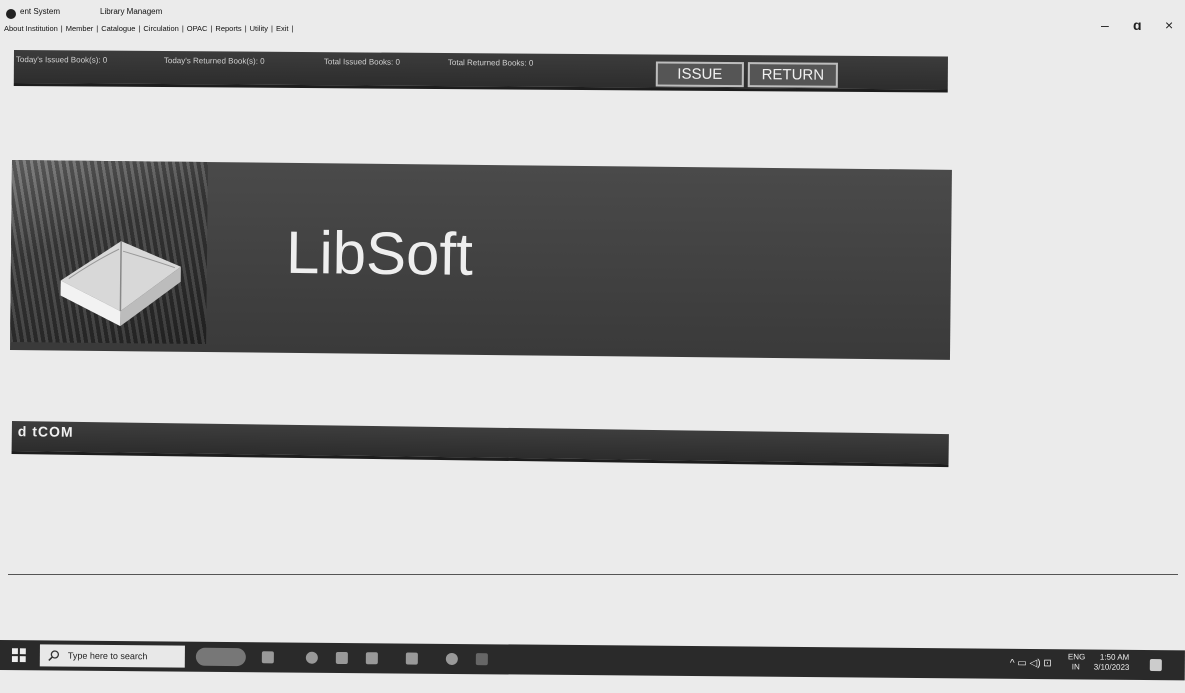 Image resolution: width=1185 pixels, height=693 pixels. What do you see at coordinates (1137, 25) in the screenshot?
I see `maximize-button: ɑ` at bounding box center [1137, 25].